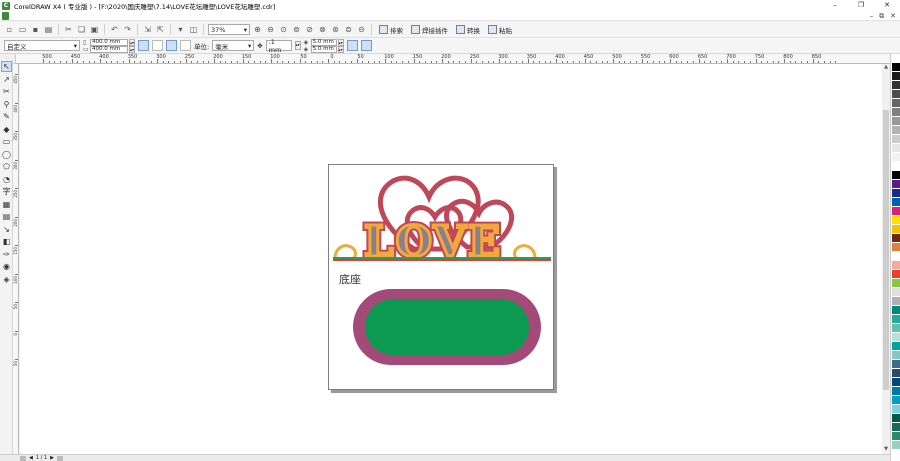 Image resolution: width=900 pixels, height=461 pixels. What do you see at coordinates (5, 16) in the screenshot?
I see `document-icon` at bounding box center [5, 16].